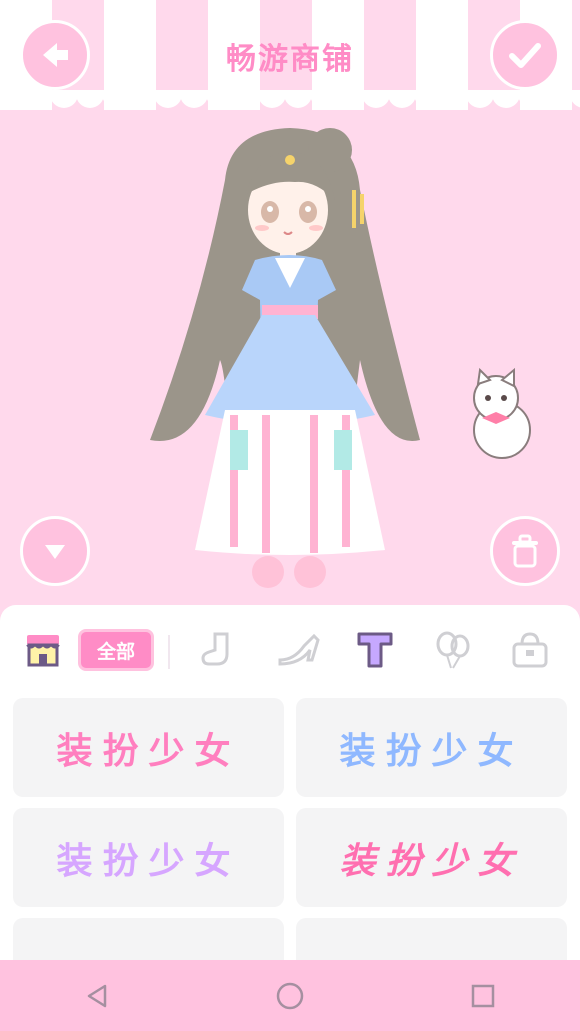 Image resolution: width=580 pixels, height=1031 pixels. I want to click on bag-icon, so click(530, 650).